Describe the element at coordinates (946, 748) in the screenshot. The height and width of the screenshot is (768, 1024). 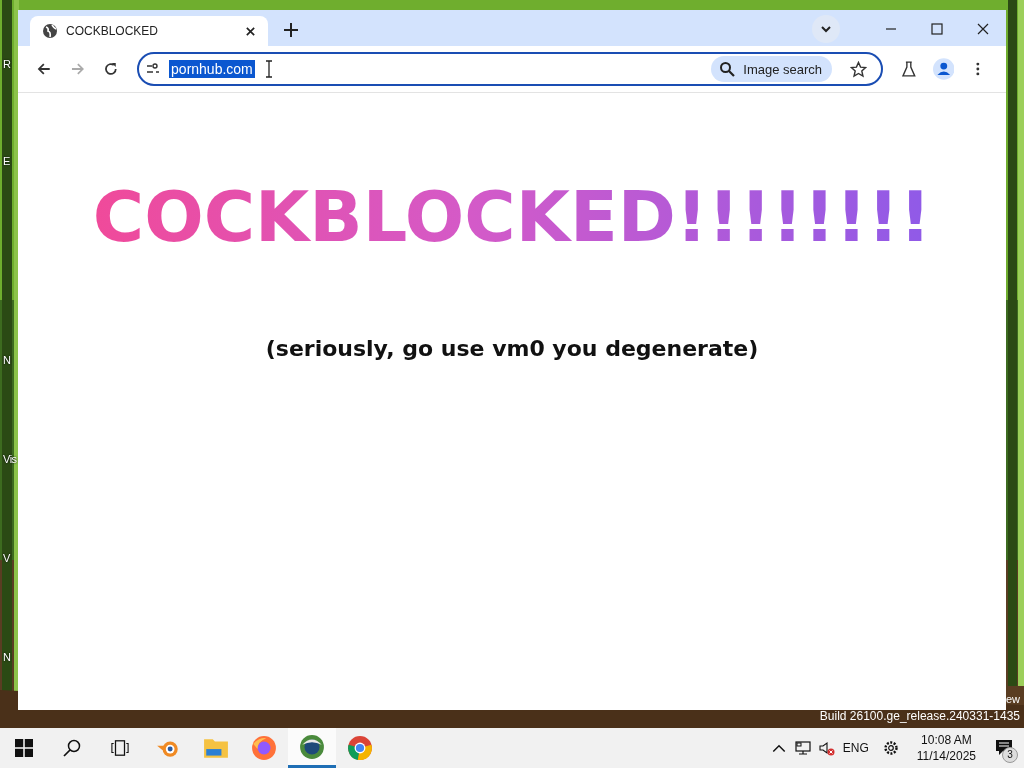
I see `clock: 10:08 AM 11/14/2025` at that location.